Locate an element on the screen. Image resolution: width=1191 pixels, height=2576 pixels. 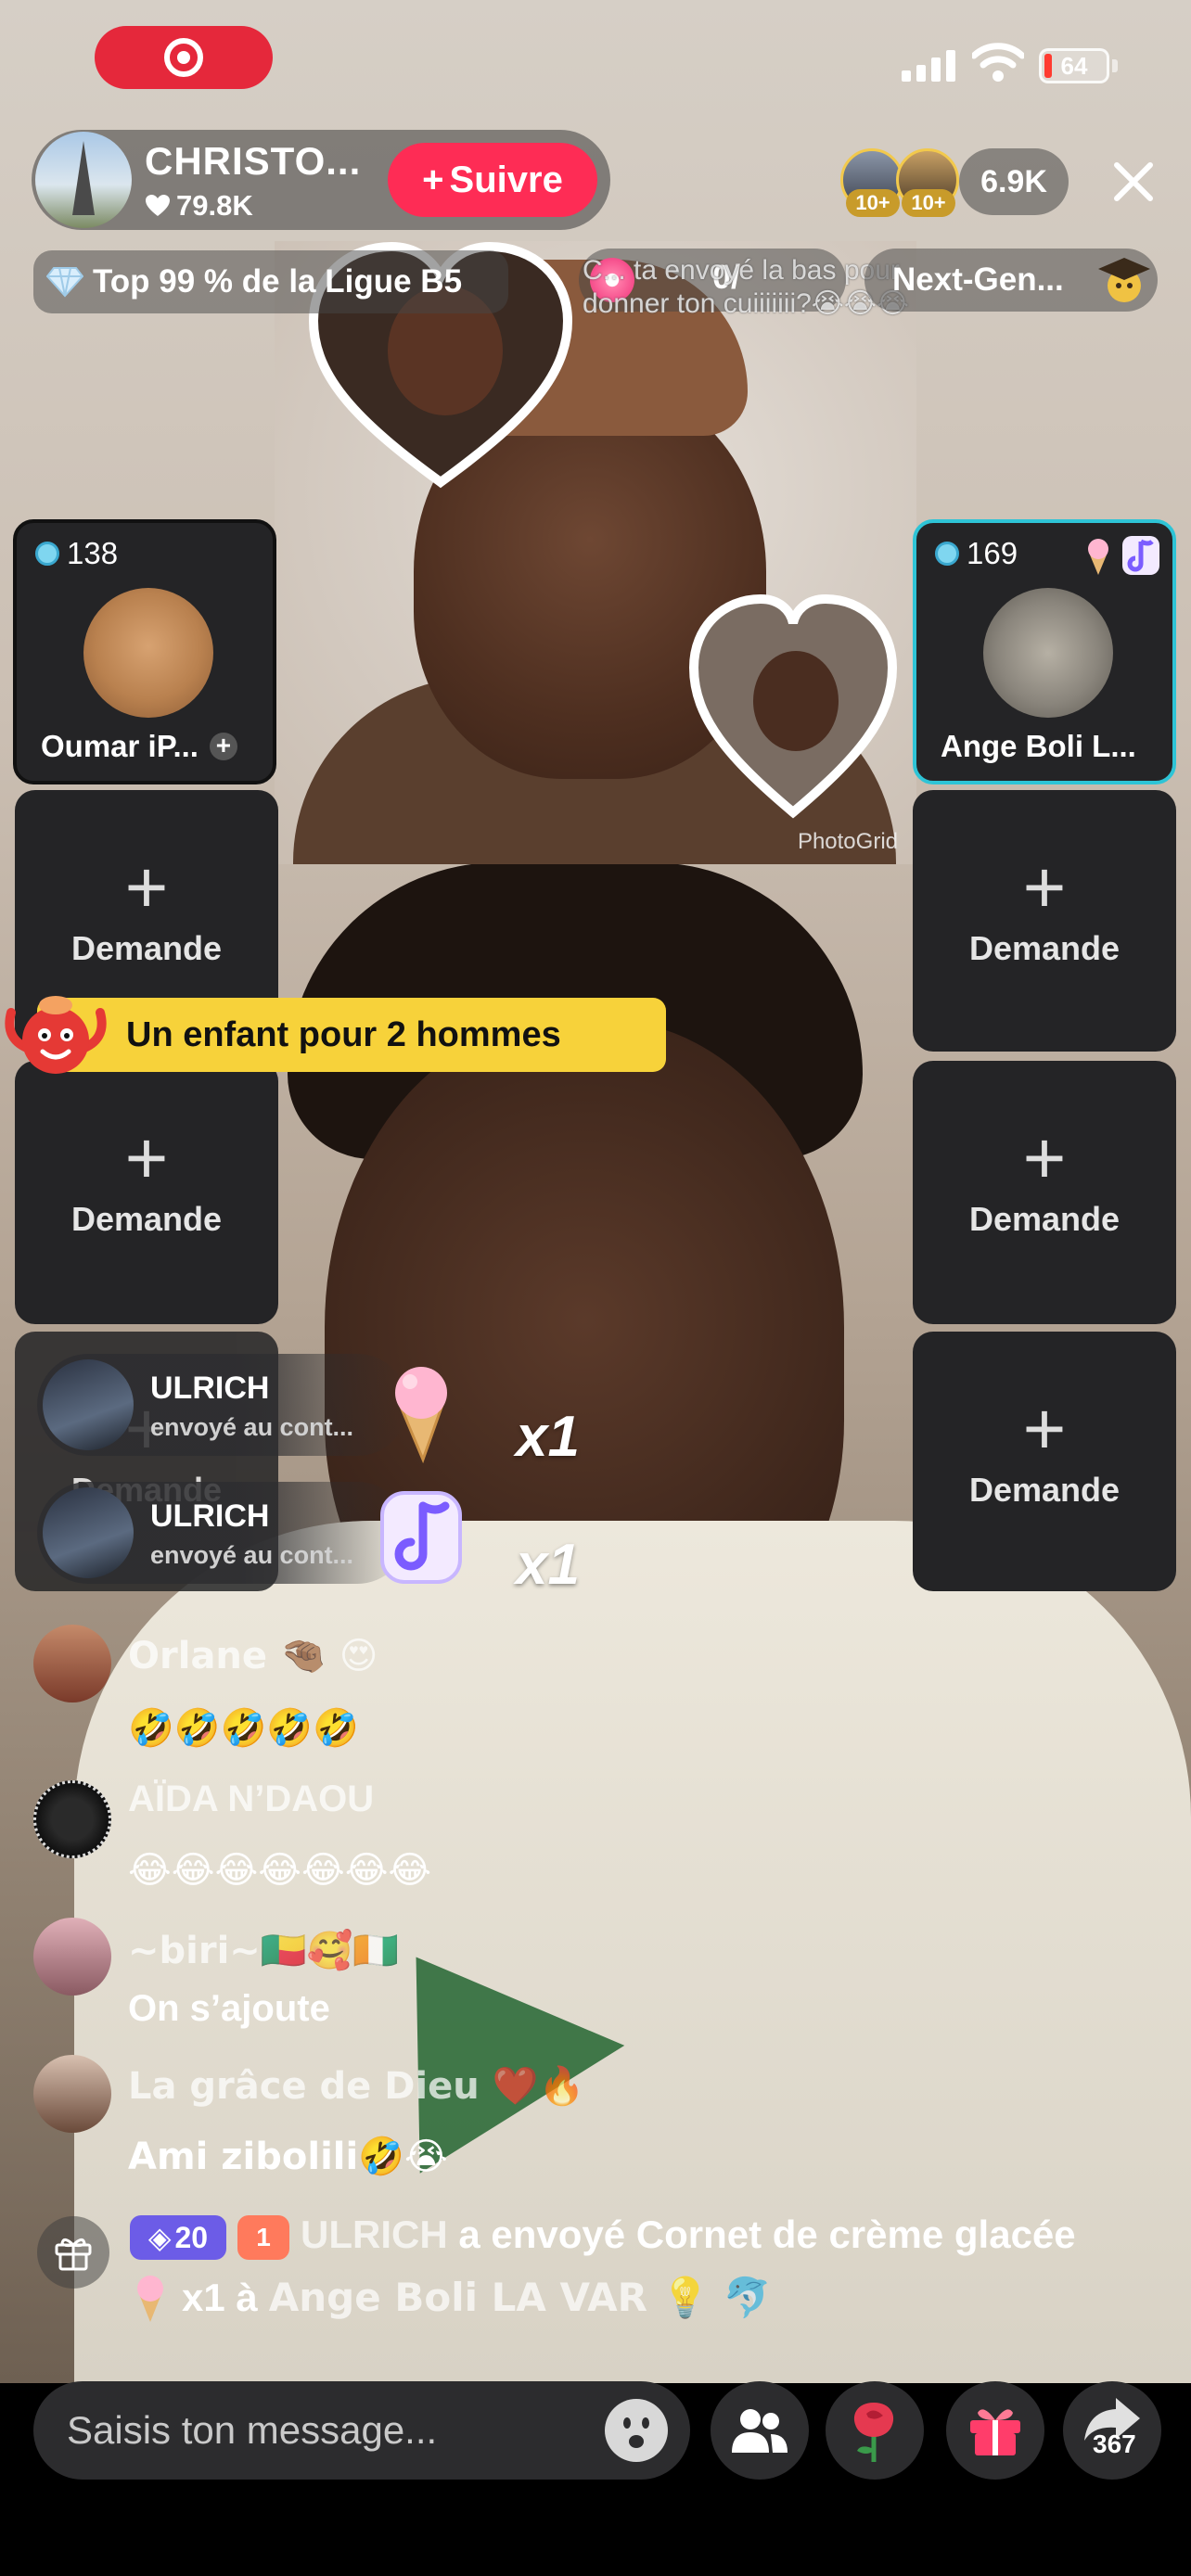
graduation-cap-icon is located at coordinates (1124, 280).